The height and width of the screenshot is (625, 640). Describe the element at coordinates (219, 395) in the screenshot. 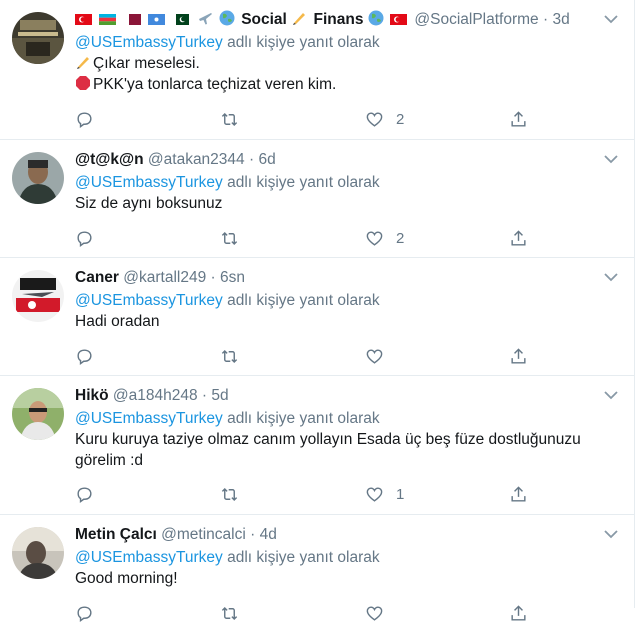

I see `timestamp: 5d` at that location.